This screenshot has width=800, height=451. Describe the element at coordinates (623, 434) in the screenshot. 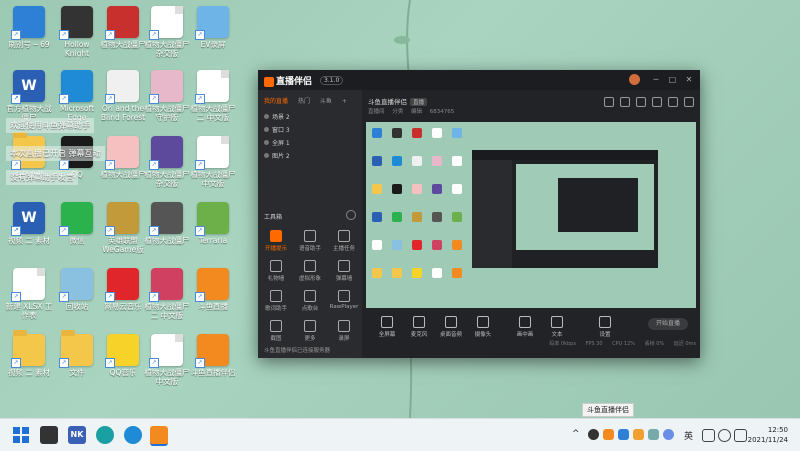

I see `cloud-tray-icon` at that location.